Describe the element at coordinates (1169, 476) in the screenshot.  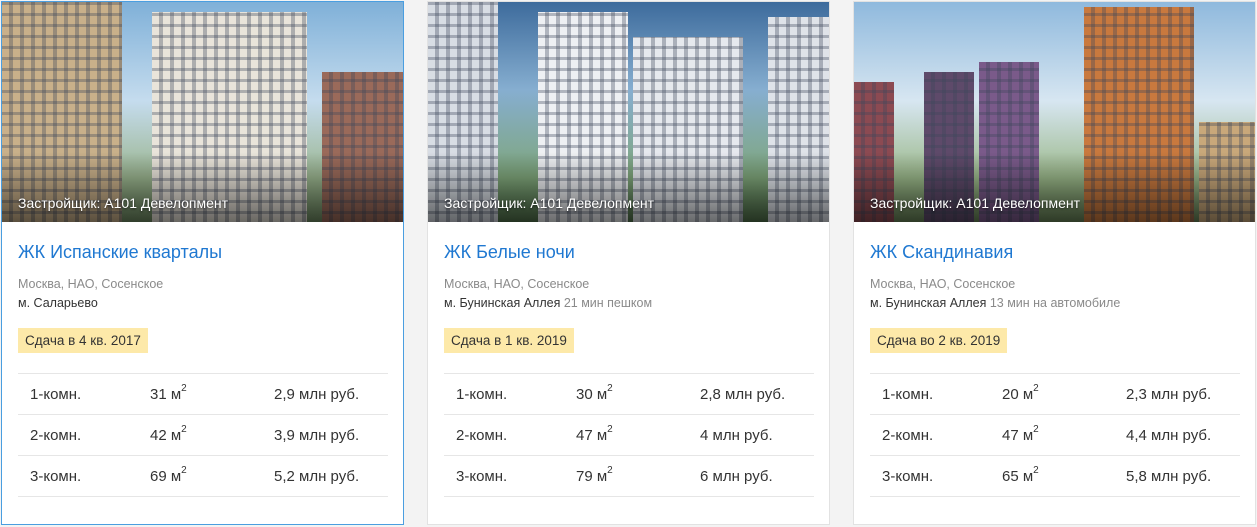
I see `price-cell: 5,8 млн руб.` at that location.